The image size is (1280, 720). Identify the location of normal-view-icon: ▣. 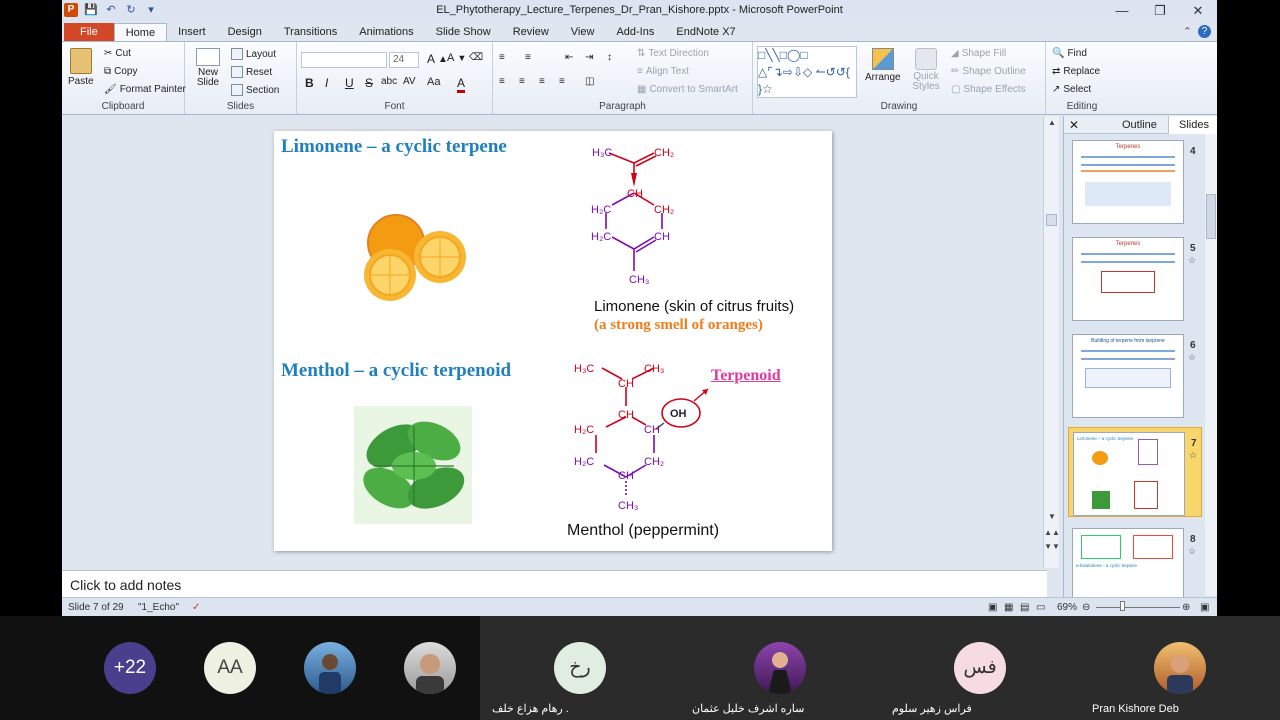
(992, 607).